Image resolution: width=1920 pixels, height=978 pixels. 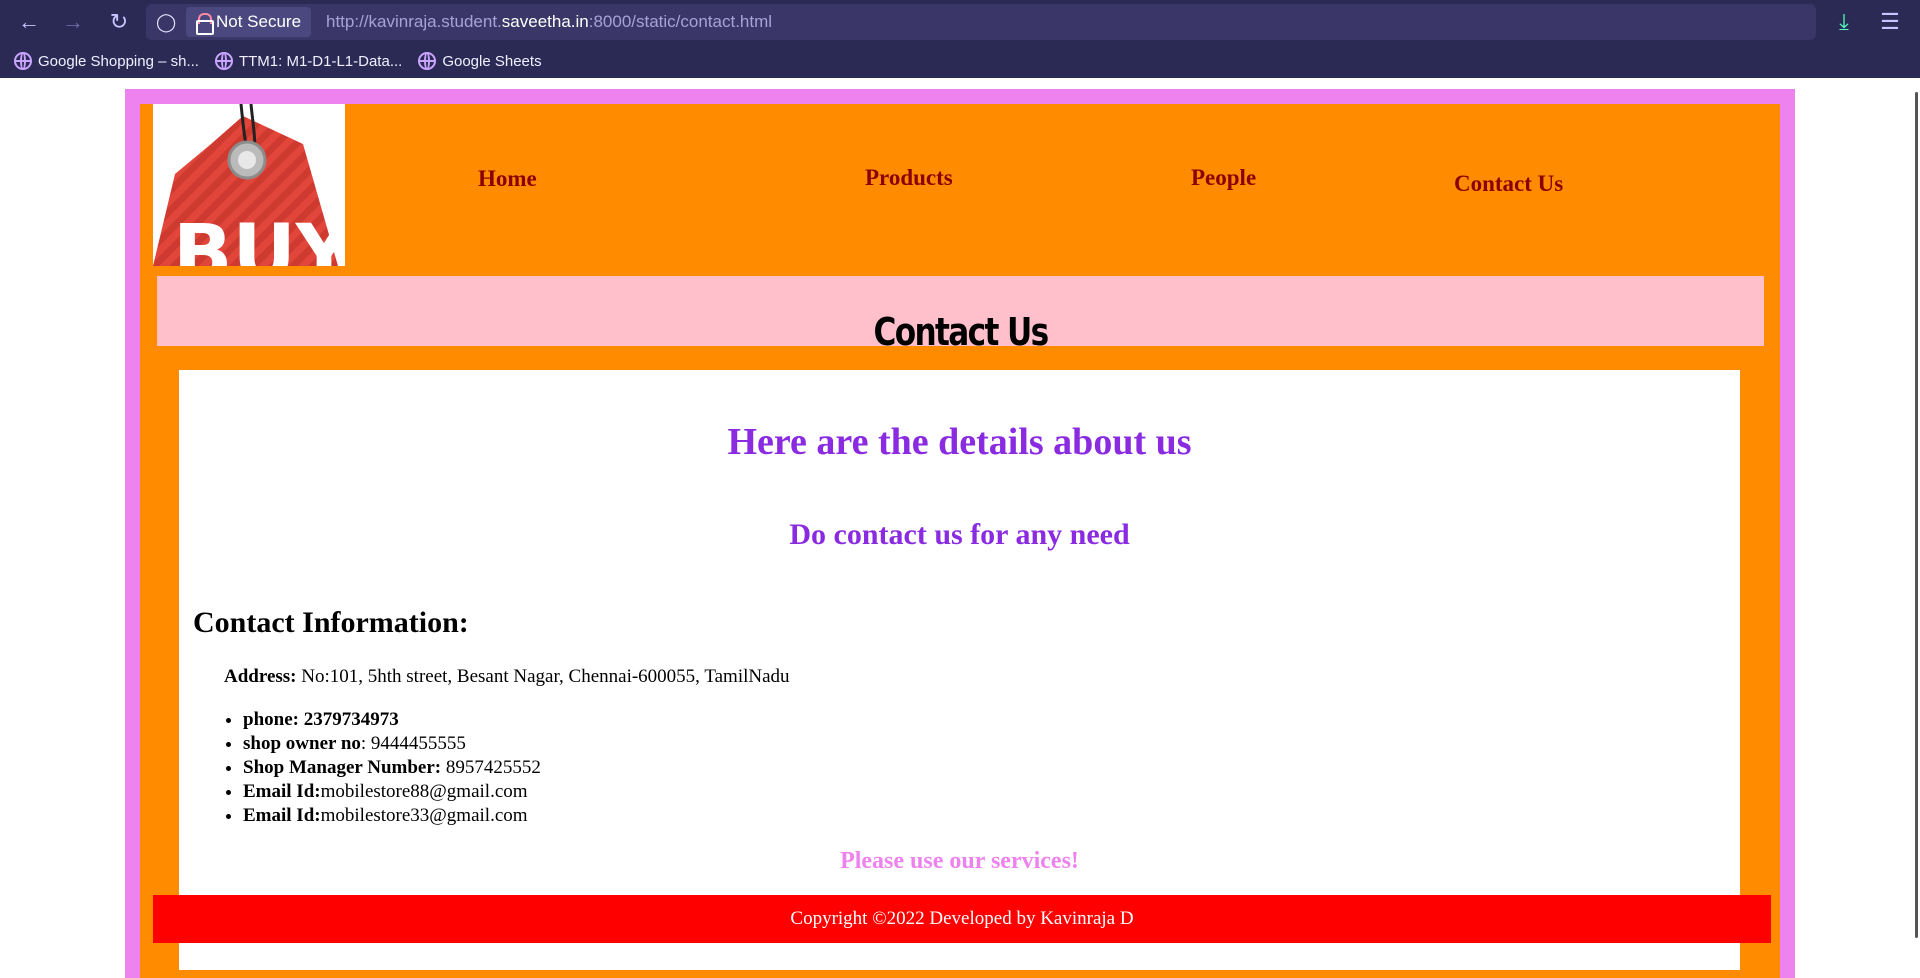 I want to click on list-item: Shop Manager Number: 8957425552, so click(x=392, y=768).